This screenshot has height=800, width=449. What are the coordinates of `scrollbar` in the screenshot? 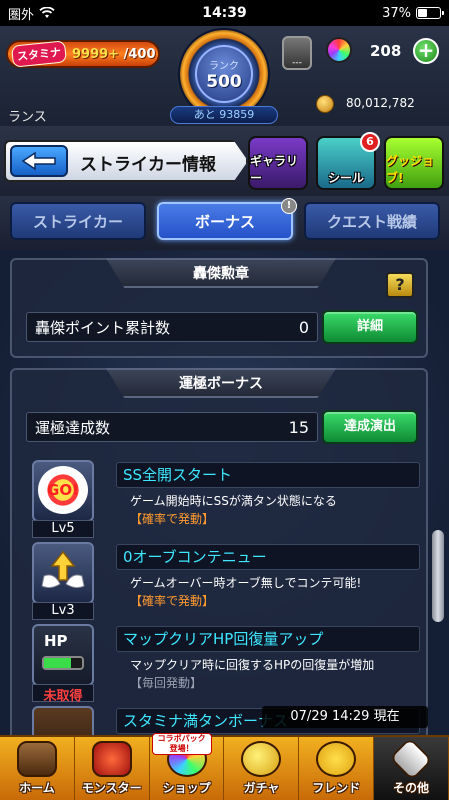 It's located at (438, 576).